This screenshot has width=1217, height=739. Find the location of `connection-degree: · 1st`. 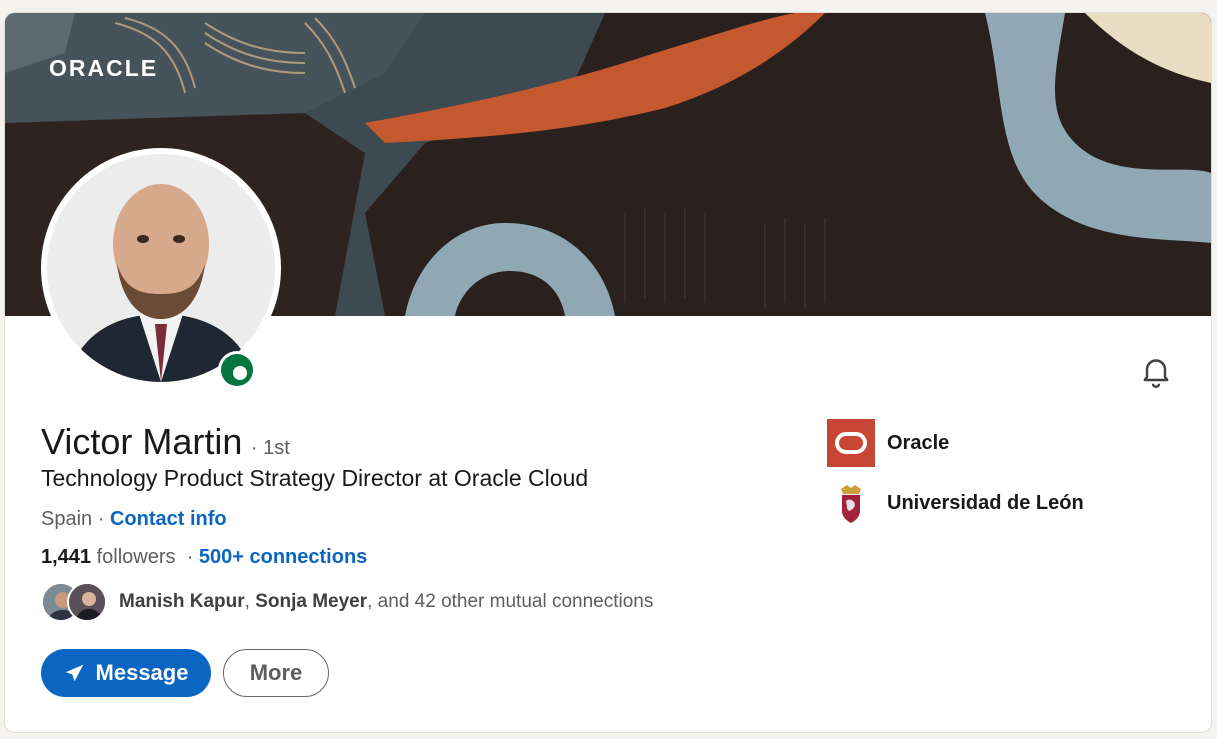

connection-degree: · 1st is located at coordinates (270, 448).